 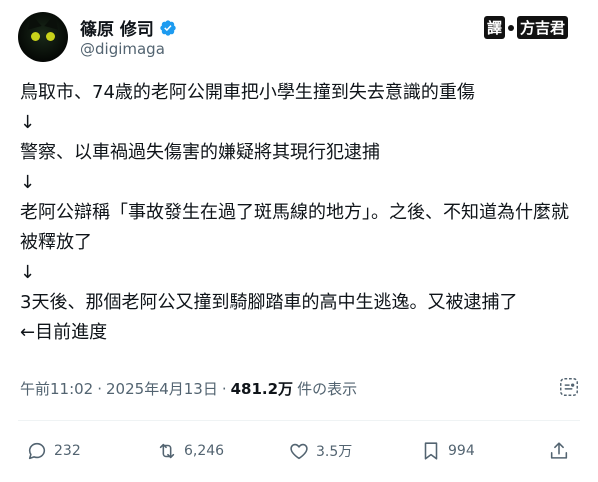 What do you see at coordinates (510, 27) in the screenshot?
I see `watermark-dot` at bounding box center [510, 27].